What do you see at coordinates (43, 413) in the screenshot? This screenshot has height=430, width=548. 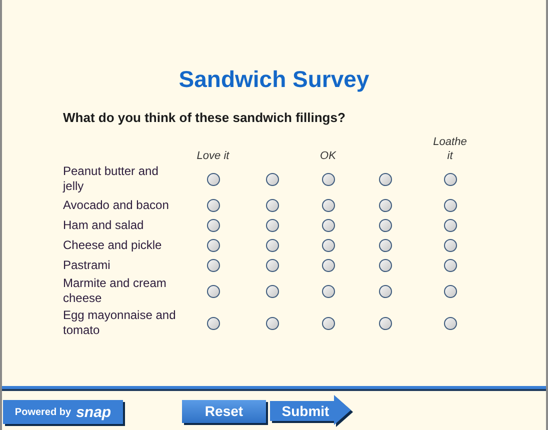 I see `powered-by-text: Powered by` at bounding box center [43, 413].